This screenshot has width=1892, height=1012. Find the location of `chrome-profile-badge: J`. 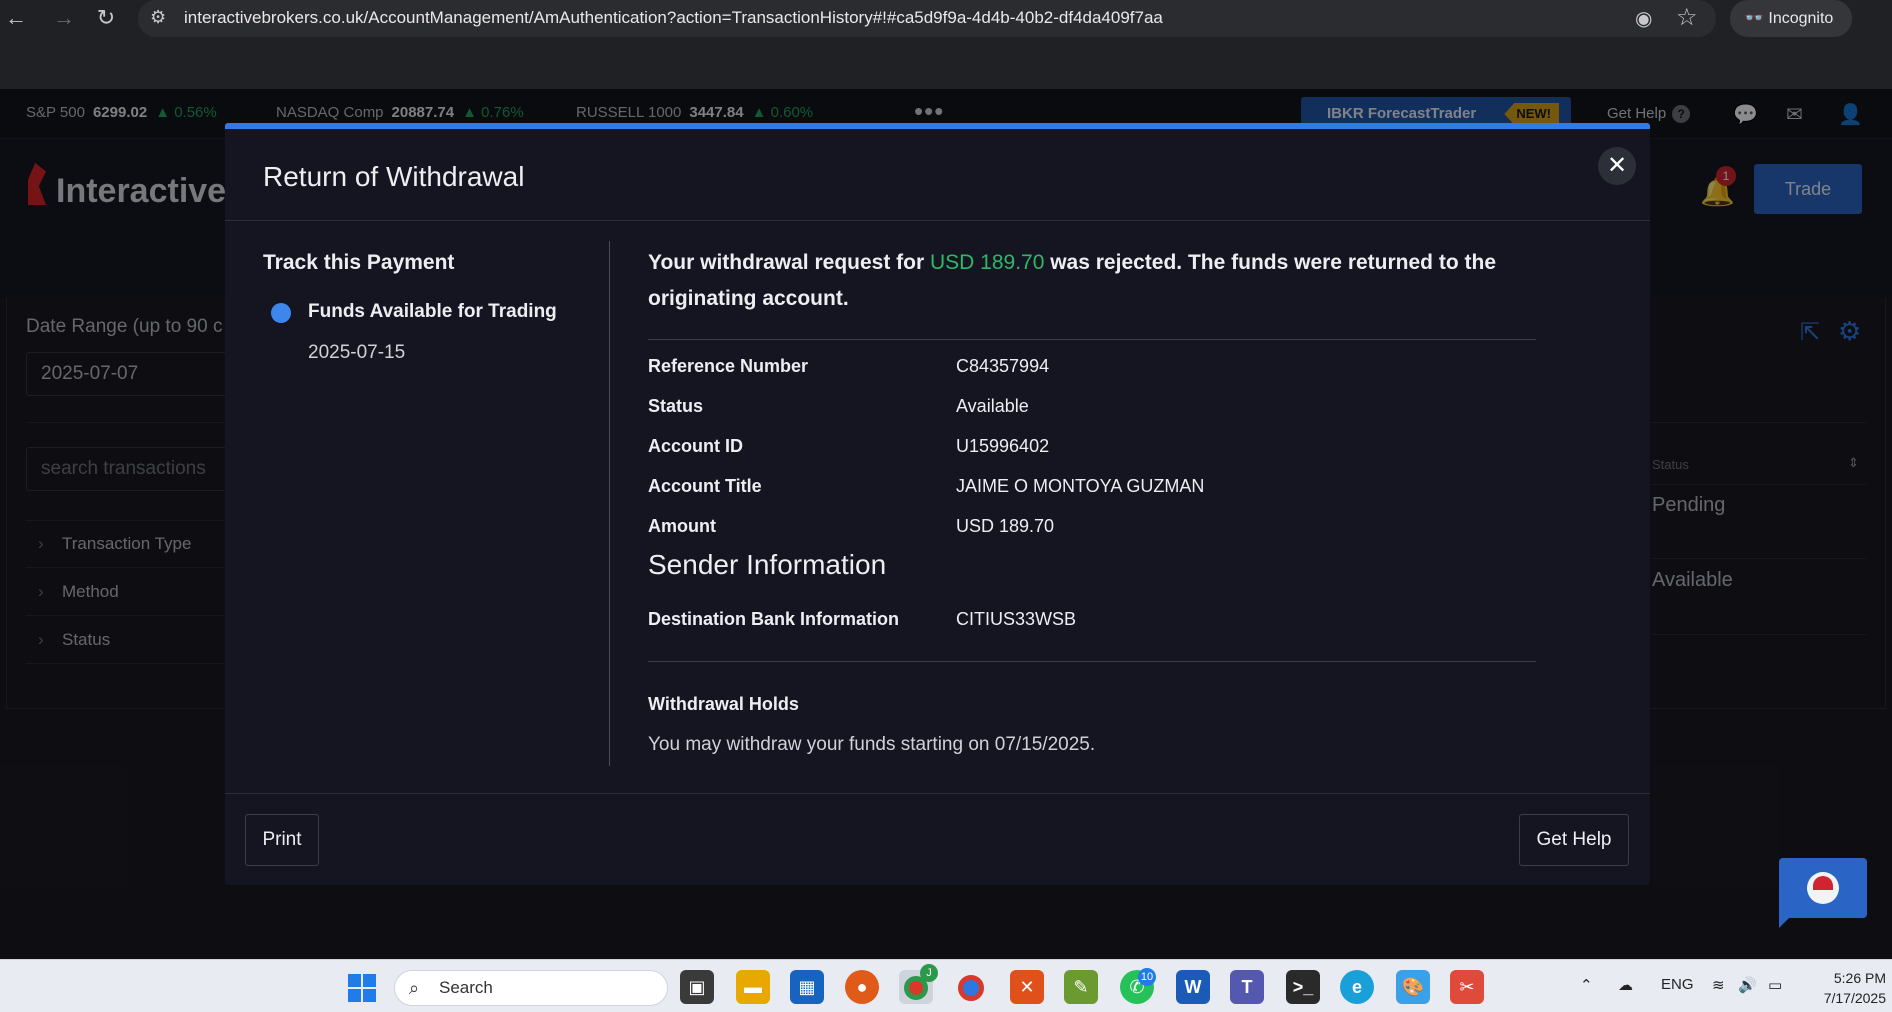

chrome-profile-badge: J is located at coordinates (929, 973).